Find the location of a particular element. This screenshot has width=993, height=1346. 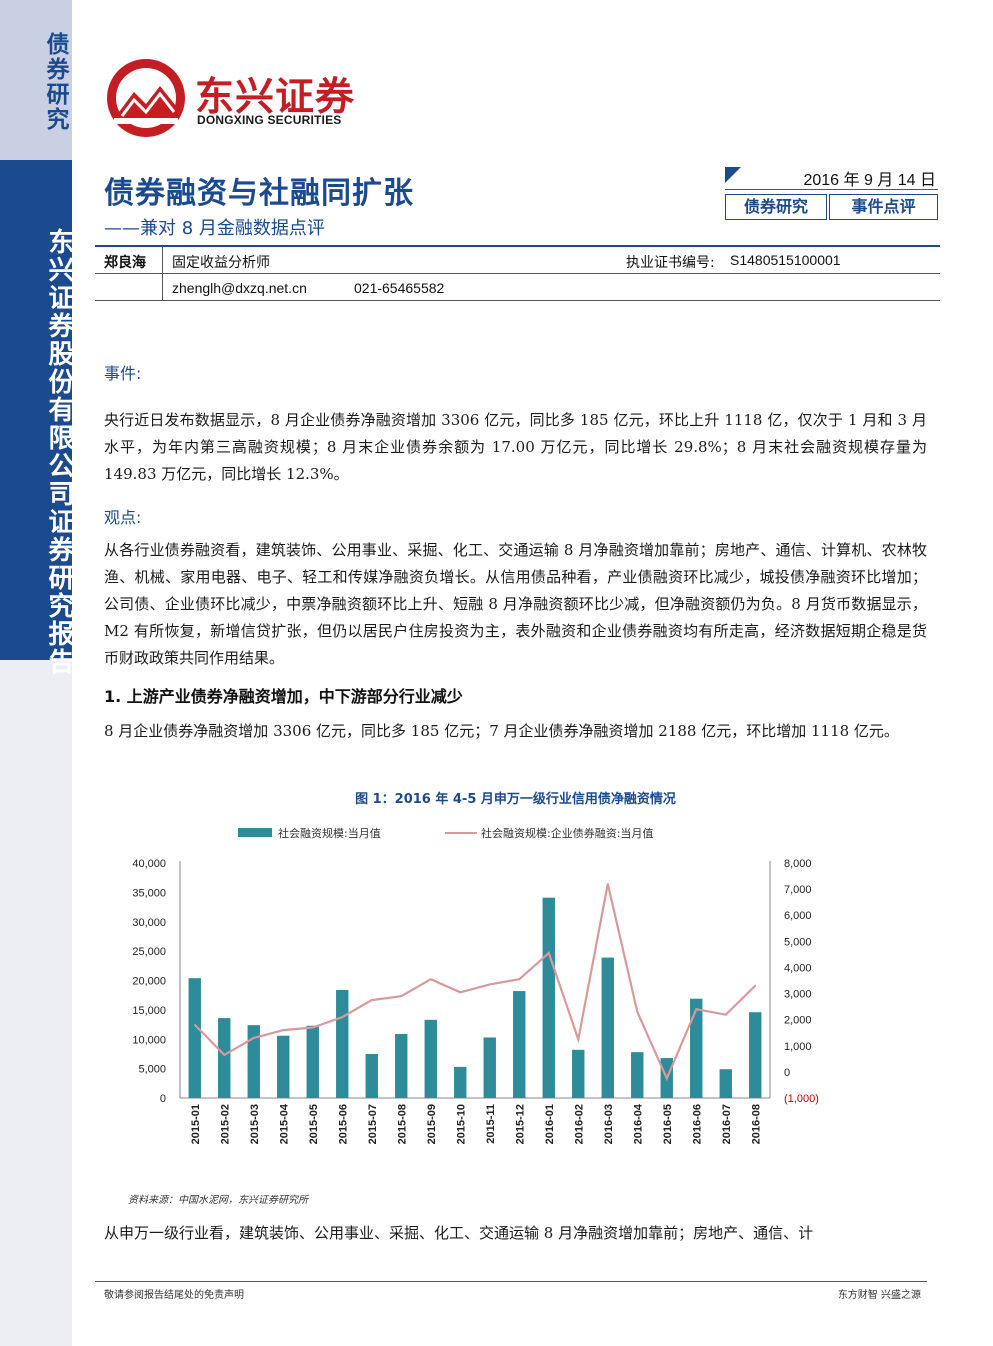

x-axis-tick-label: 2016-03 is located at coordinates (609, 1124).